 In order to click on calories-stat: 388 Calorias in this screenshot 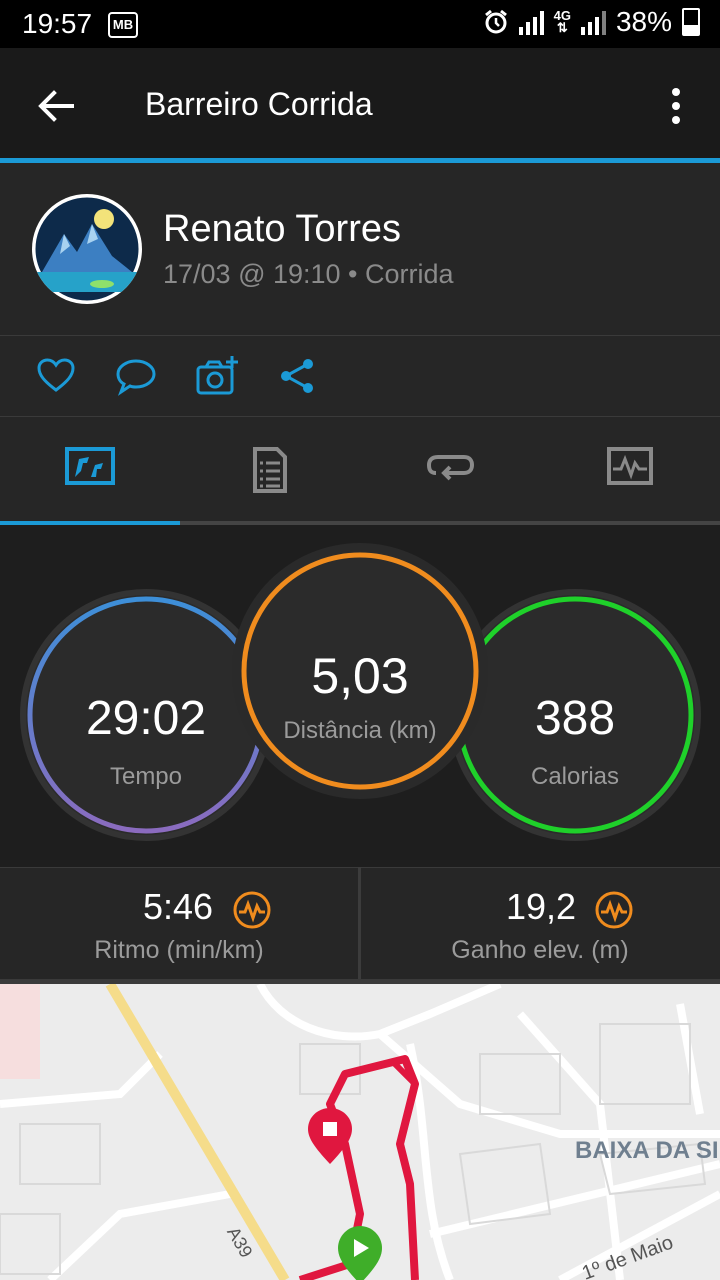, I will do `click(575, 715)`.